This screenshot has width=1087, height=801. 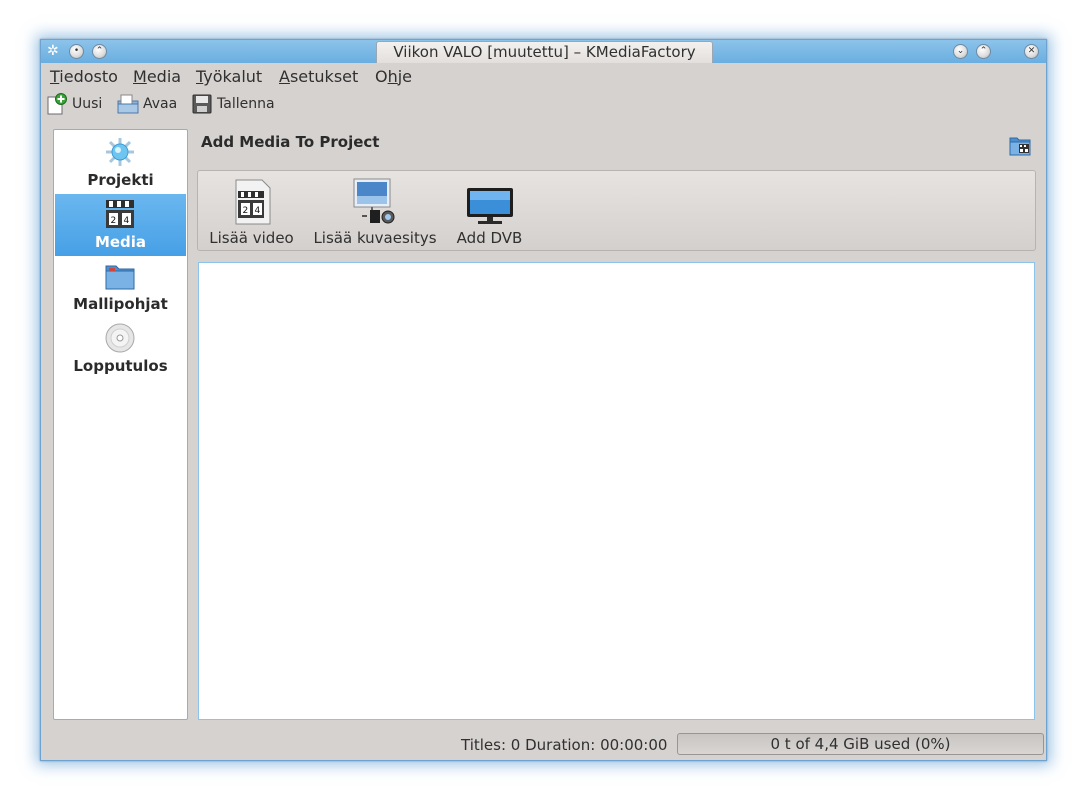 I want to click on keep-above-icon: ⌃, so click(x=99, y=51).